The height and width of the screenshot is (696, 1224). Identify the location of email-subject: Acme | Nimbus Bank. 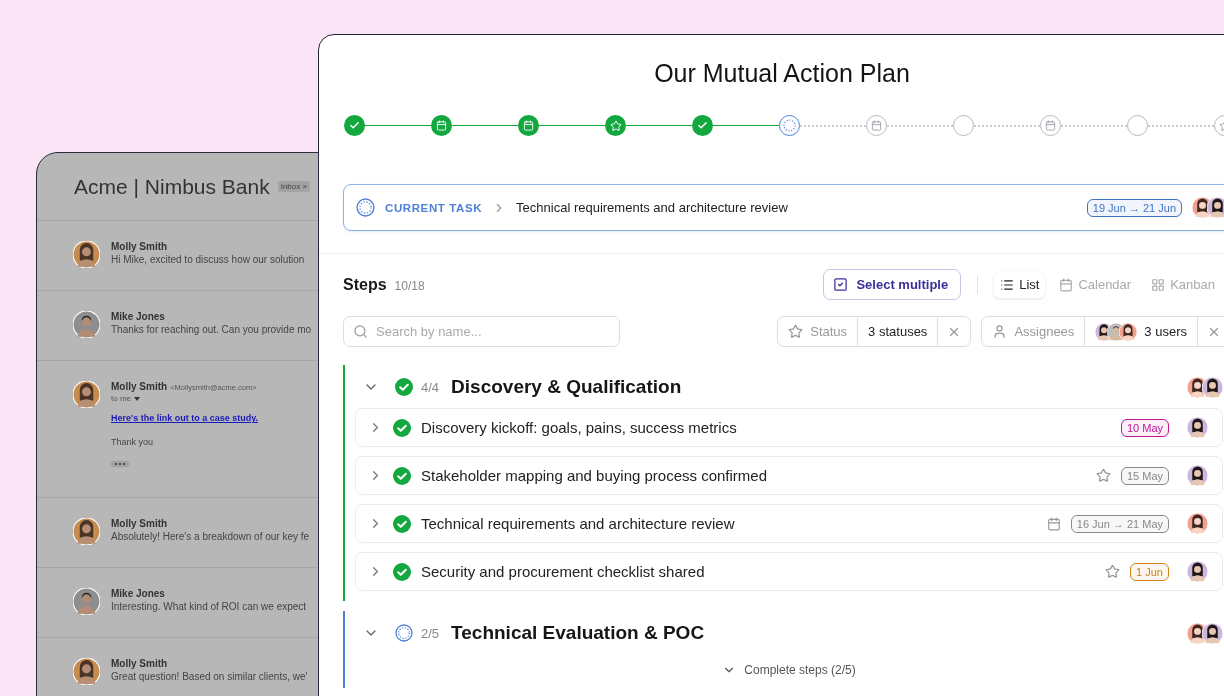
(172, 186).